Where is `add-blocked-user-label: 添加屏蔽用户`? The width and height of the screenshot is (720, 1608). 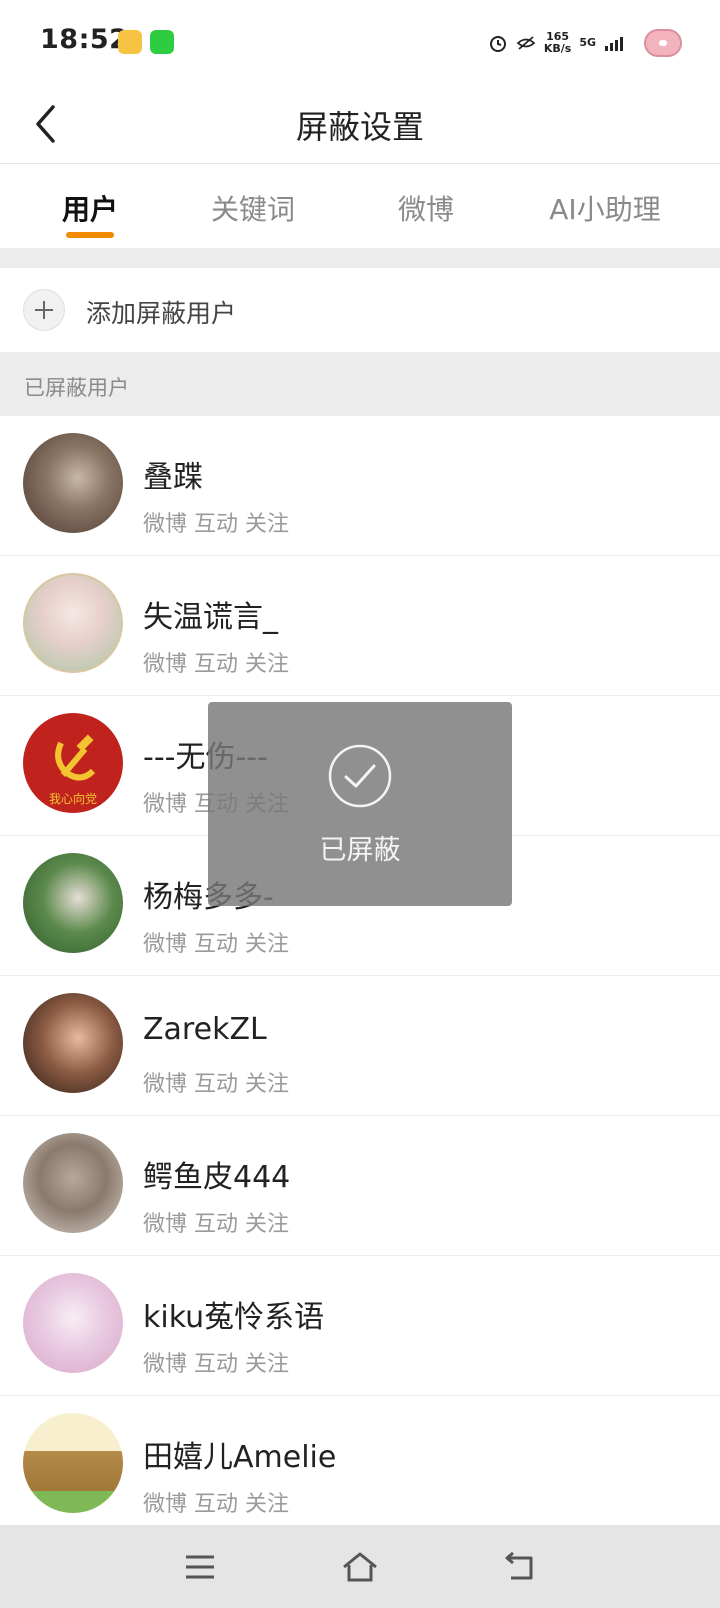
add-blocked-user-label: 添加屏蔽用户 is located at coordinates (161, 313).